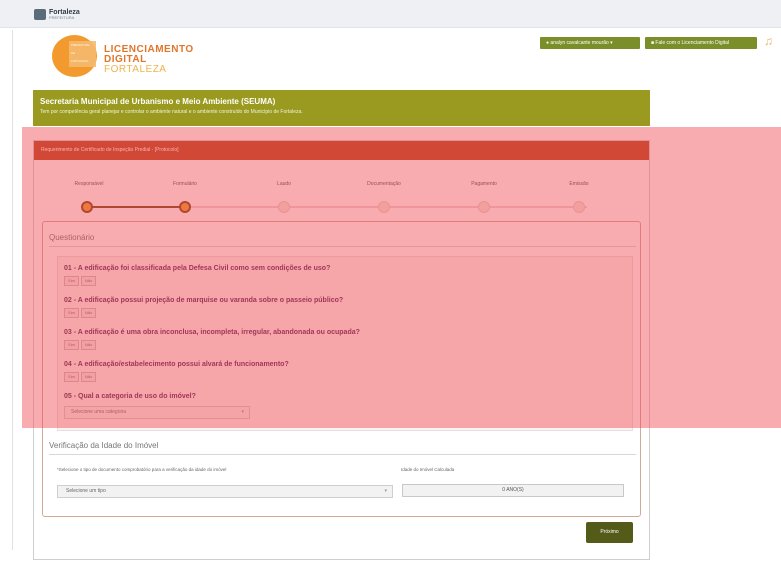 Image resolution: width=781 pixels, height=566 pixels. Describe the element at coordinates (72, 237) in the screenshot. I see `questionario-title: Questionário` at that location.